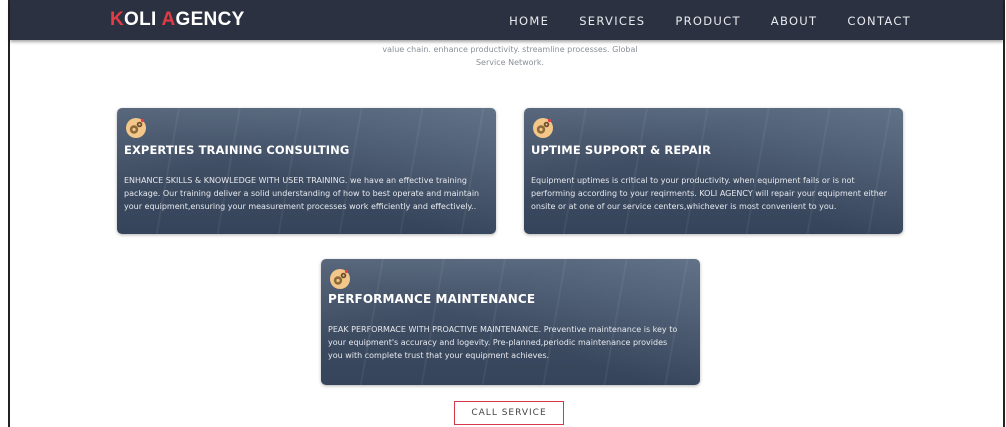 Image resolution: width=1006 pixels, height=427 pixels. I want to click on nav-item-services: SERVICES, so click(612, 21).